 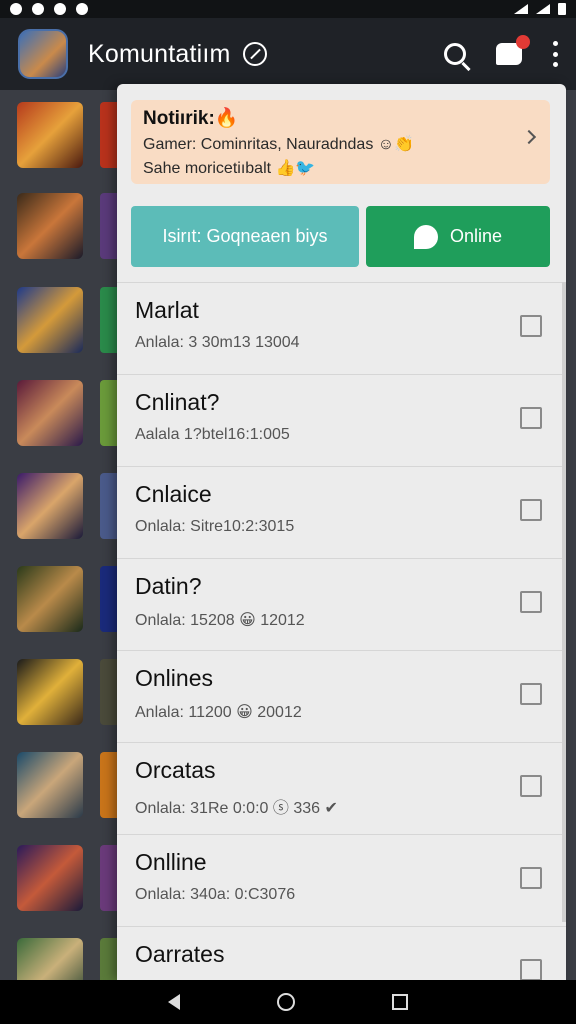 I want to click on item-title: Datin?, so click(x=168, y=586).